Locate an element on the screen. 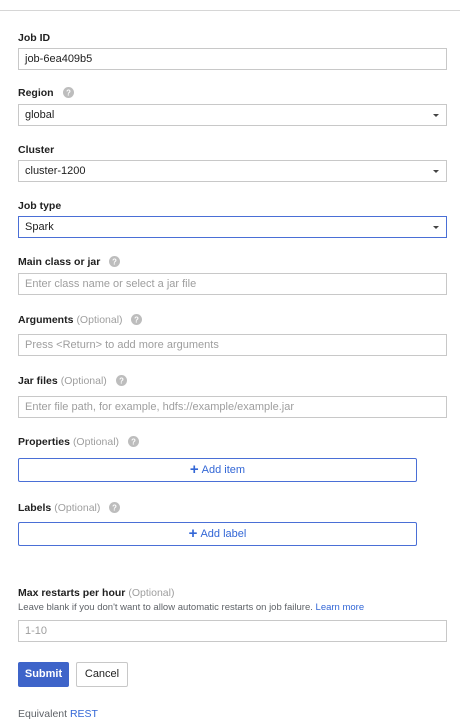  cluster-select: cluster-1200 is located at coordinates (232, 171).